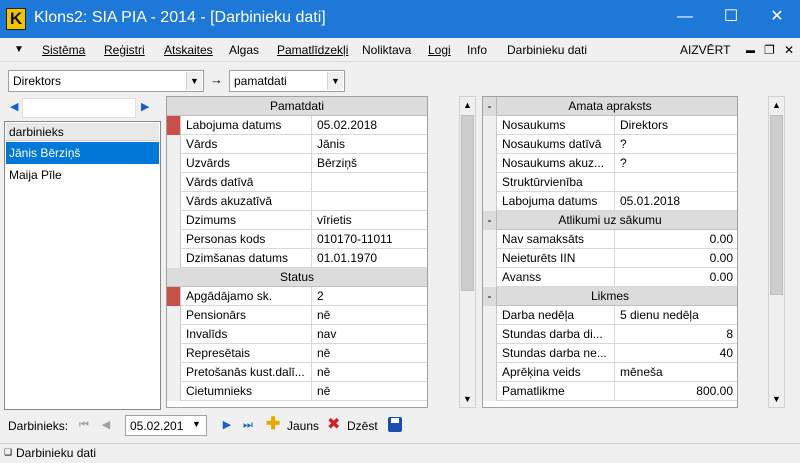 This screenshot has width=800, height=463. I want to click on grid-row: Apgādājamo sk. 2, so click(297, 296).